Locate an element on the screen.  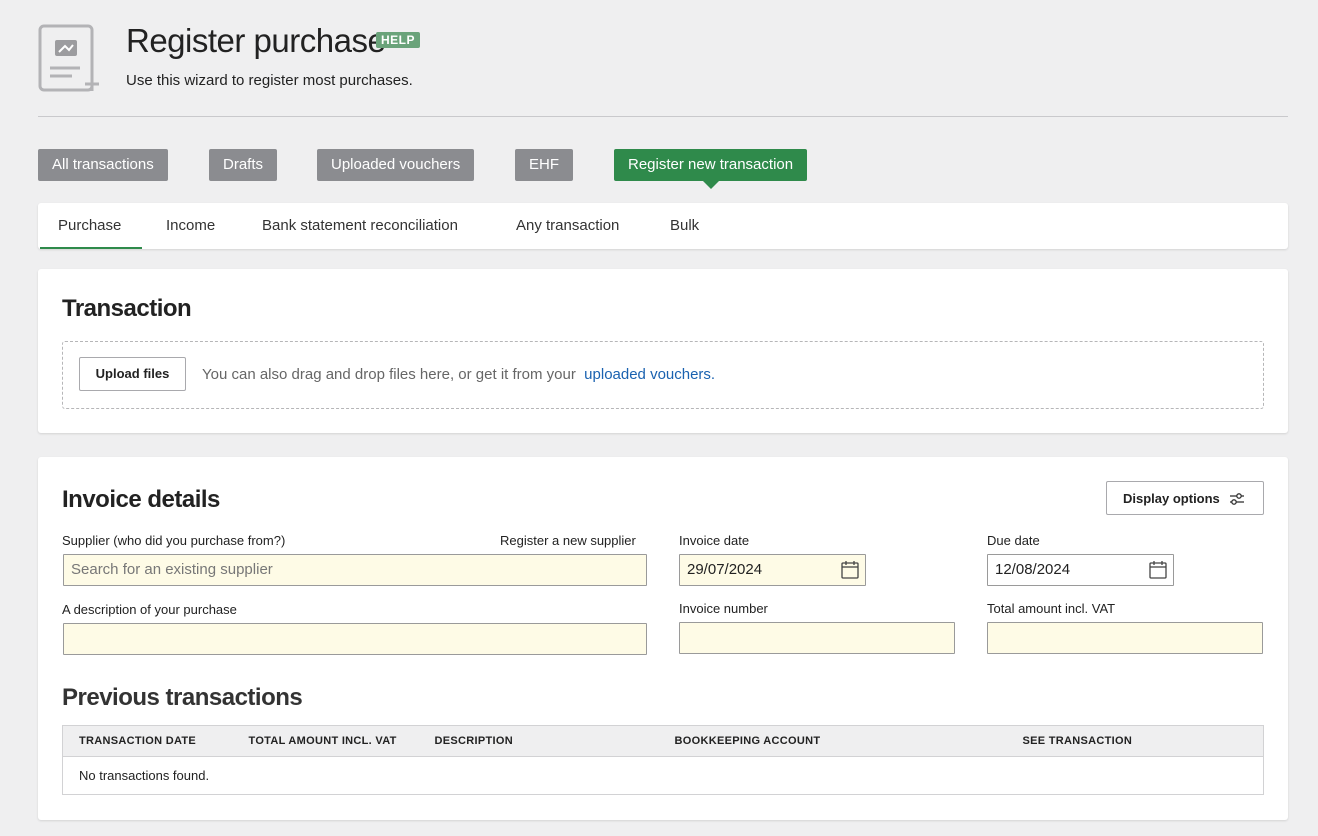
column-header: SEE TRANSACTION is located at coordinates (1143, 741).